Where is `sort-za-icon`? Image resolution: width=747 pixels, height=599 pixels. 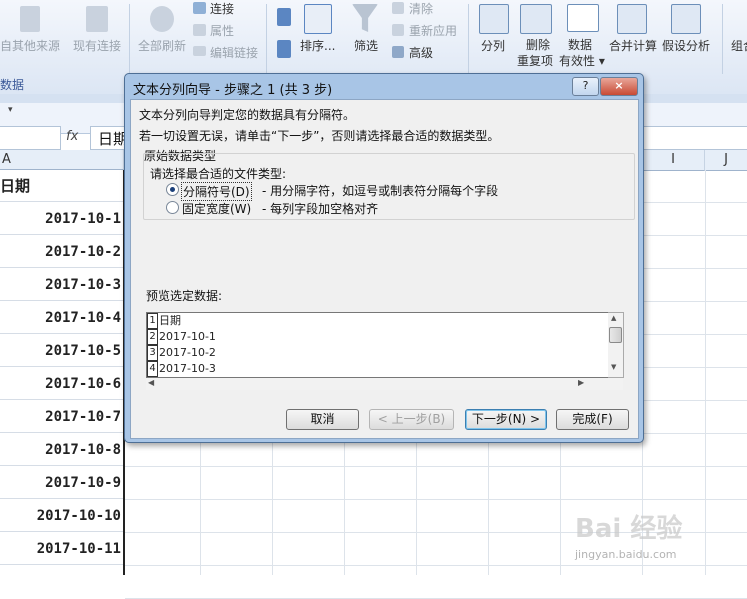
sort-za-icon is located at coordinates (284, 49).